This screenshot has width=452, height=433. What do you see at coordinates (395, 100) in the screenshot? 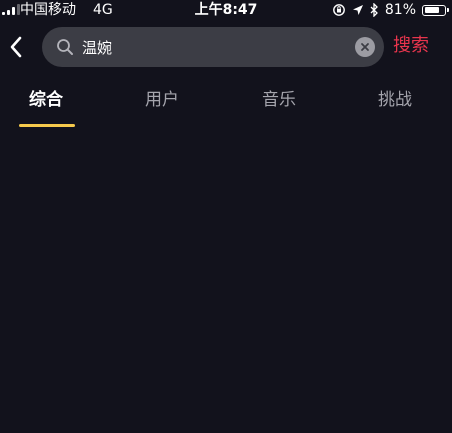
I see `tab-challenges: 挑战` at bounding box center [395, 100].